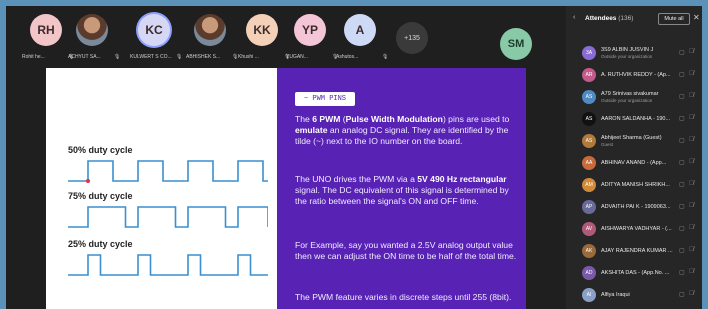  What do you see at coordinates (696, 17) in the screenshot?
I see `close-icon: ✕` at bounding box center [696, 17].